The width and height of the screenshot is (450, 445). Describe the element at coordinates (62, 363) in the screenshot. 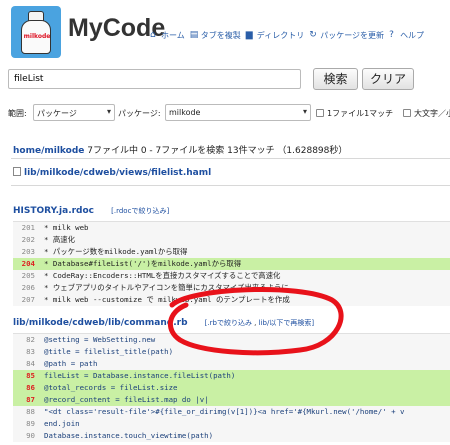

I see `code-line: 84 @path = path` at that location.